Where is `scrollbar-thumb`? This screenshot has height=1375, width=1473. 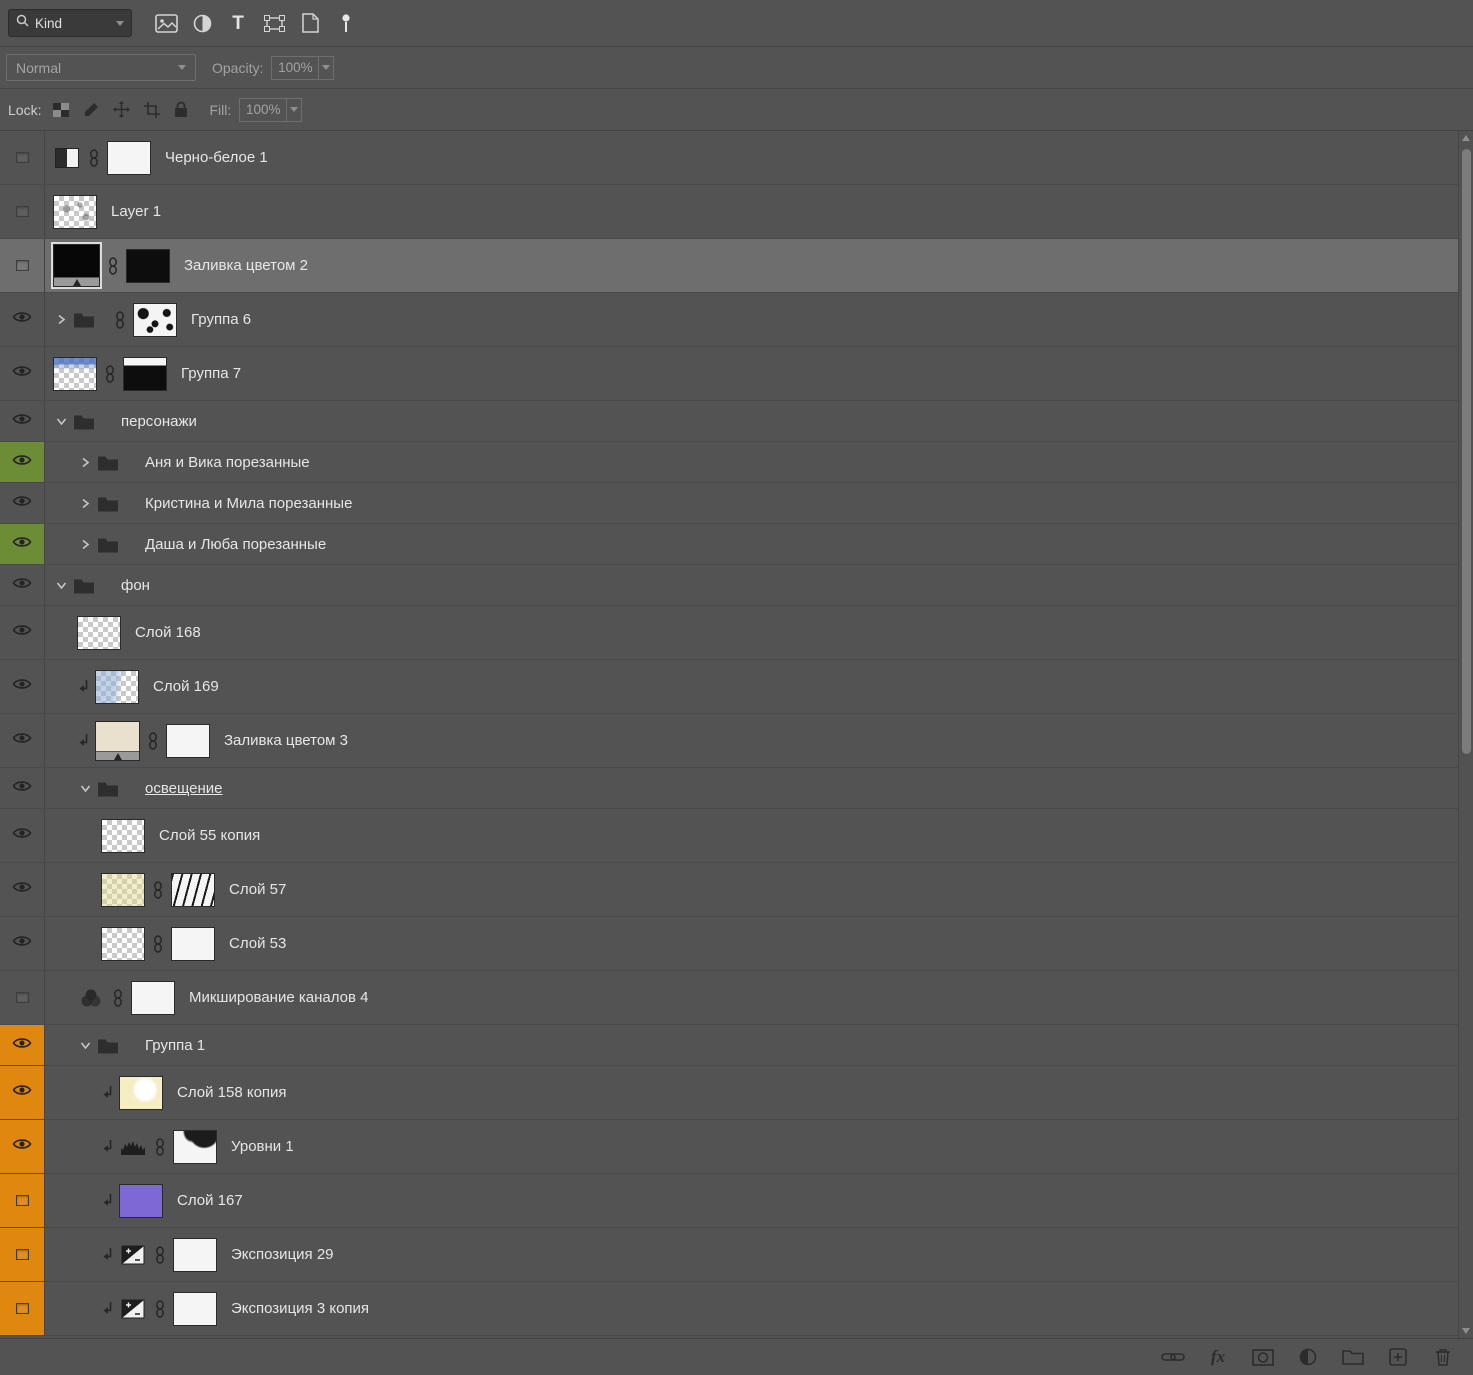
scrollbar-thumb is located at coordinates (1466, 451).